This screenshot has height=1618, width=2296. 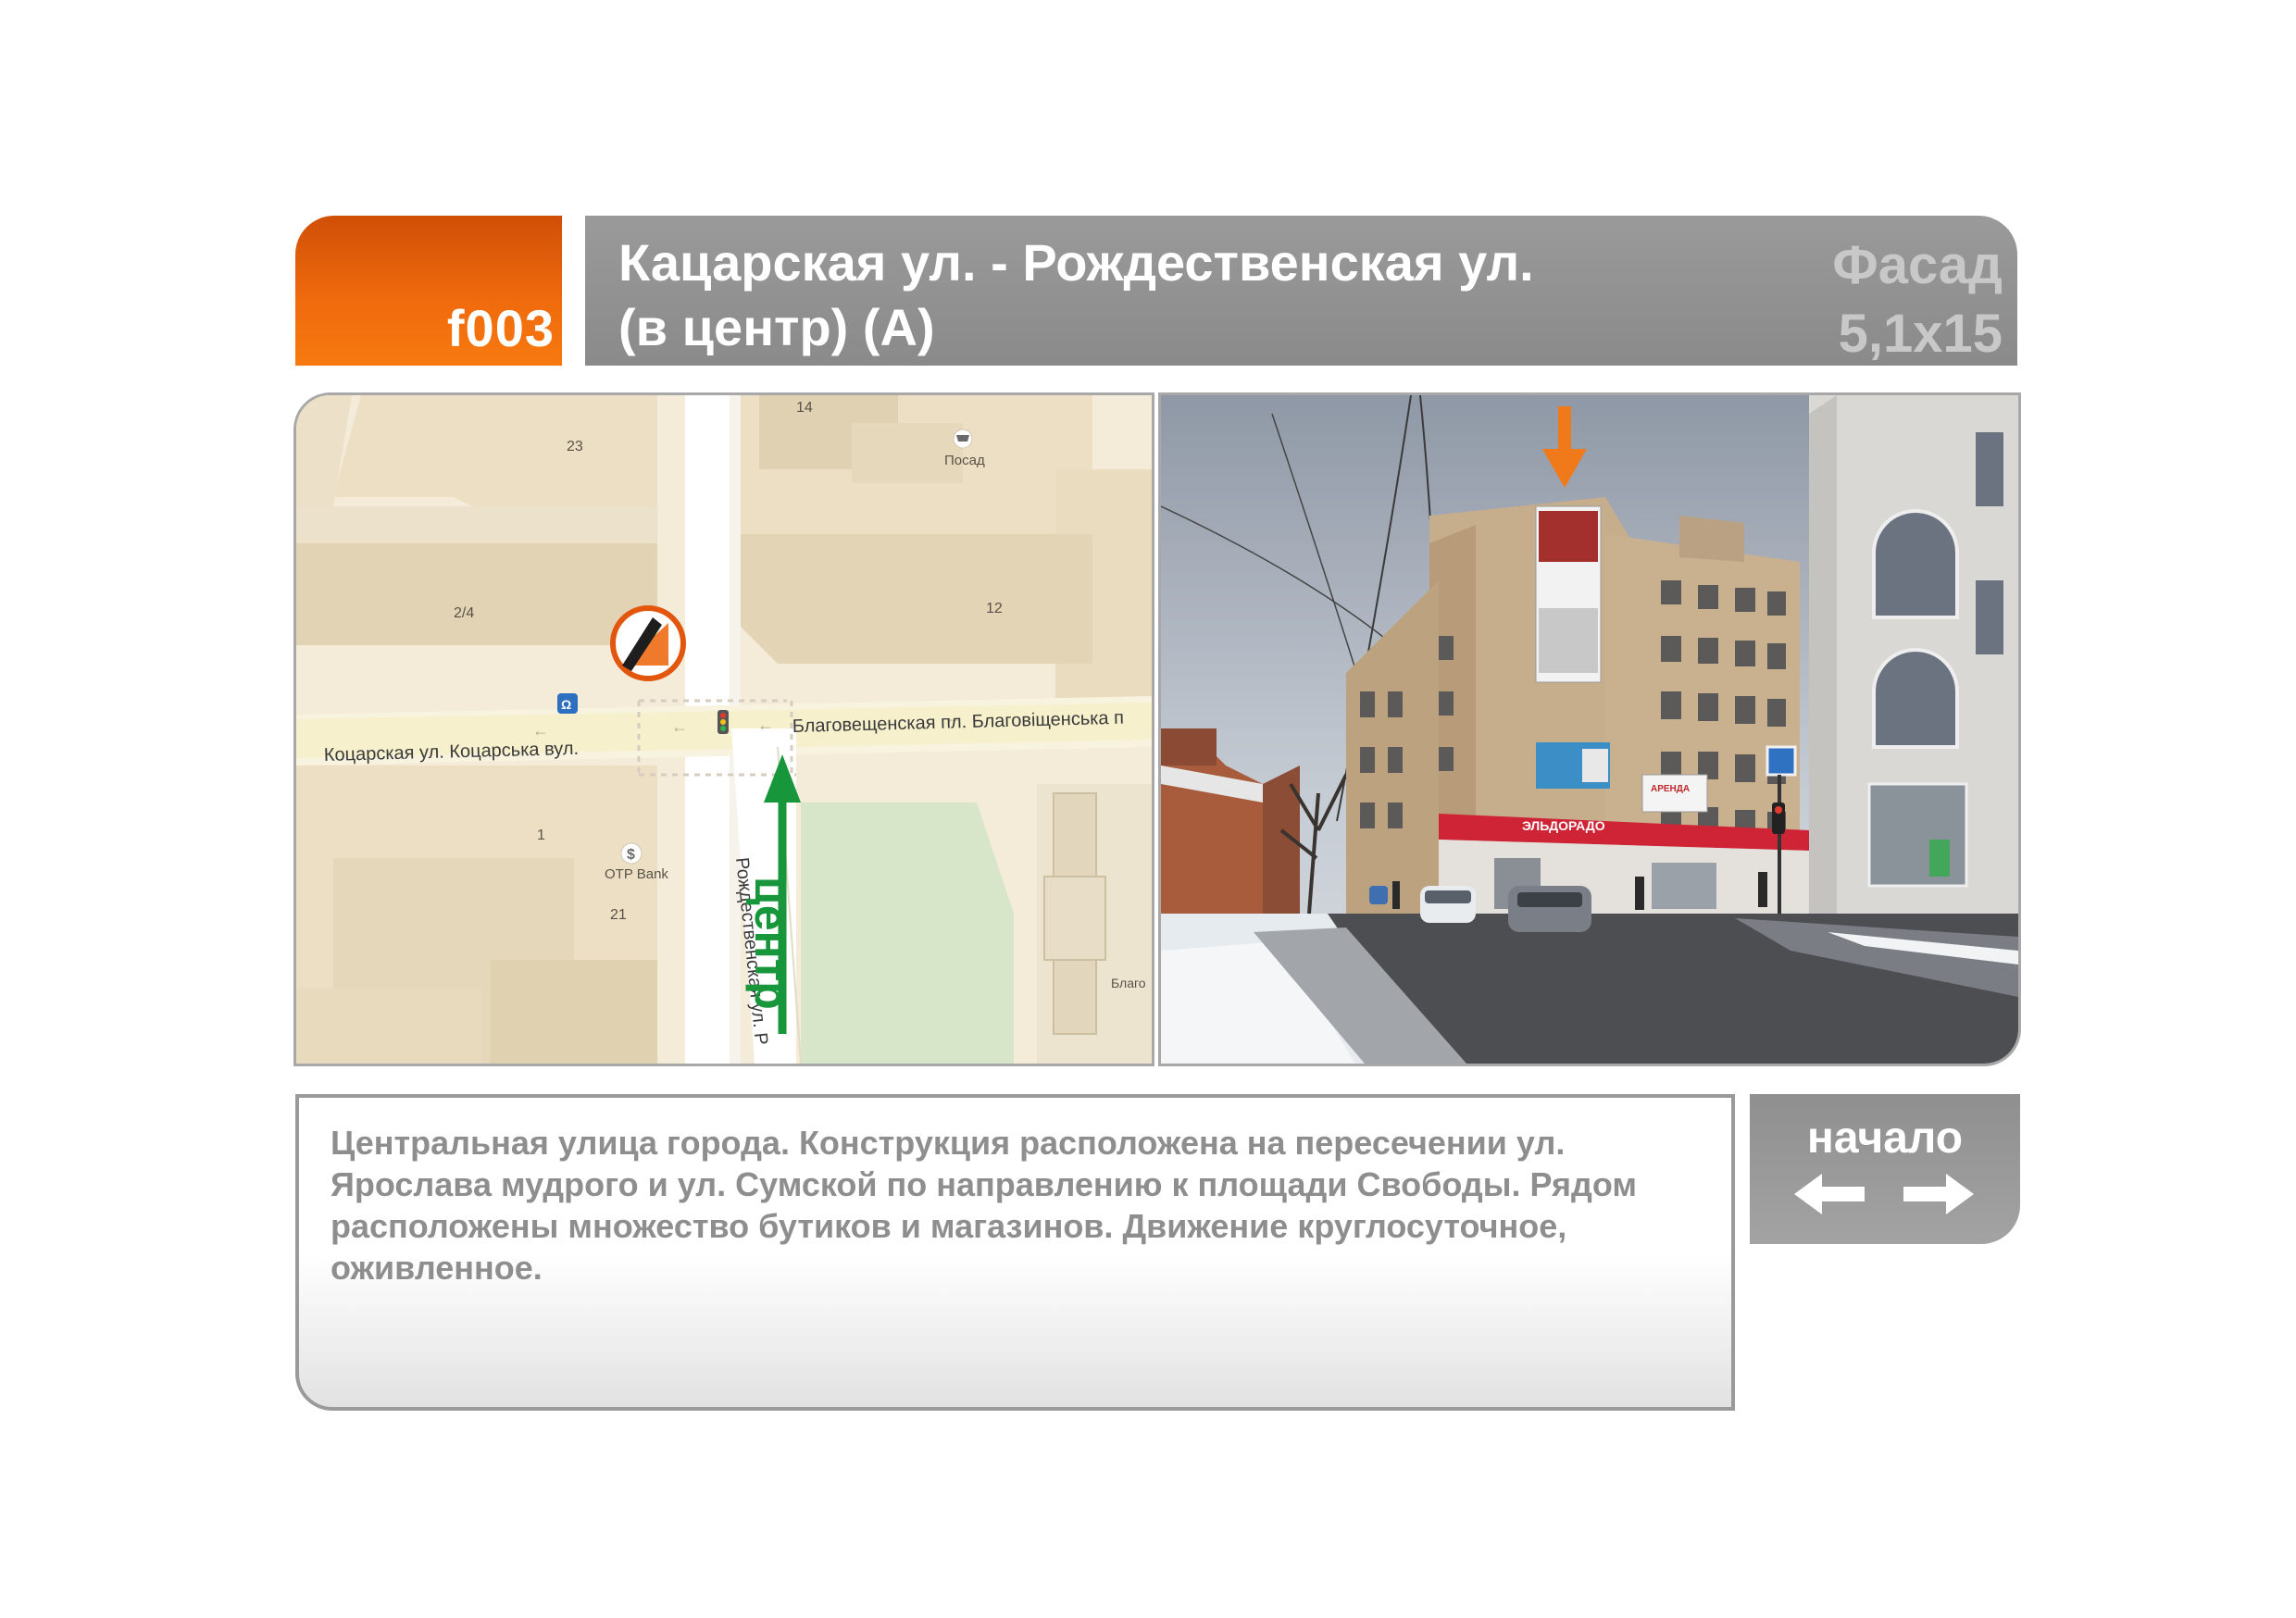 What do you see at coordinates (1885, 1138) in the screenshot?
I see `home-link: начало` at bounding box center [1885, 1138].